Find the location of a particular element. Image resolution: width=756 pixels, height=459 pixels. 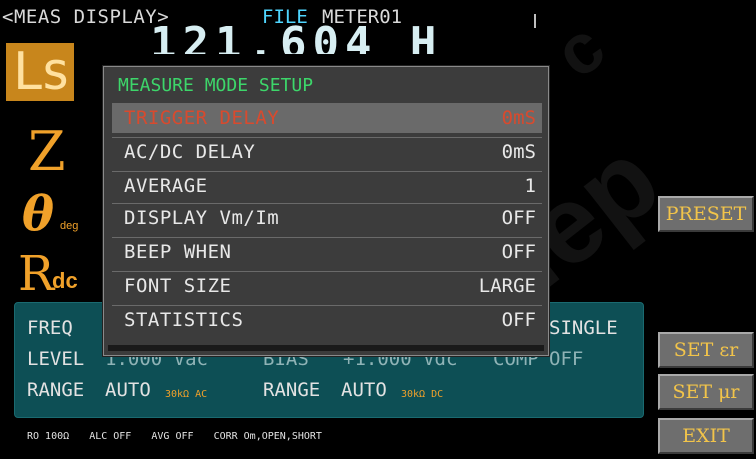

row-average: AVERAGE 1 is located at coordinates (327, 186).